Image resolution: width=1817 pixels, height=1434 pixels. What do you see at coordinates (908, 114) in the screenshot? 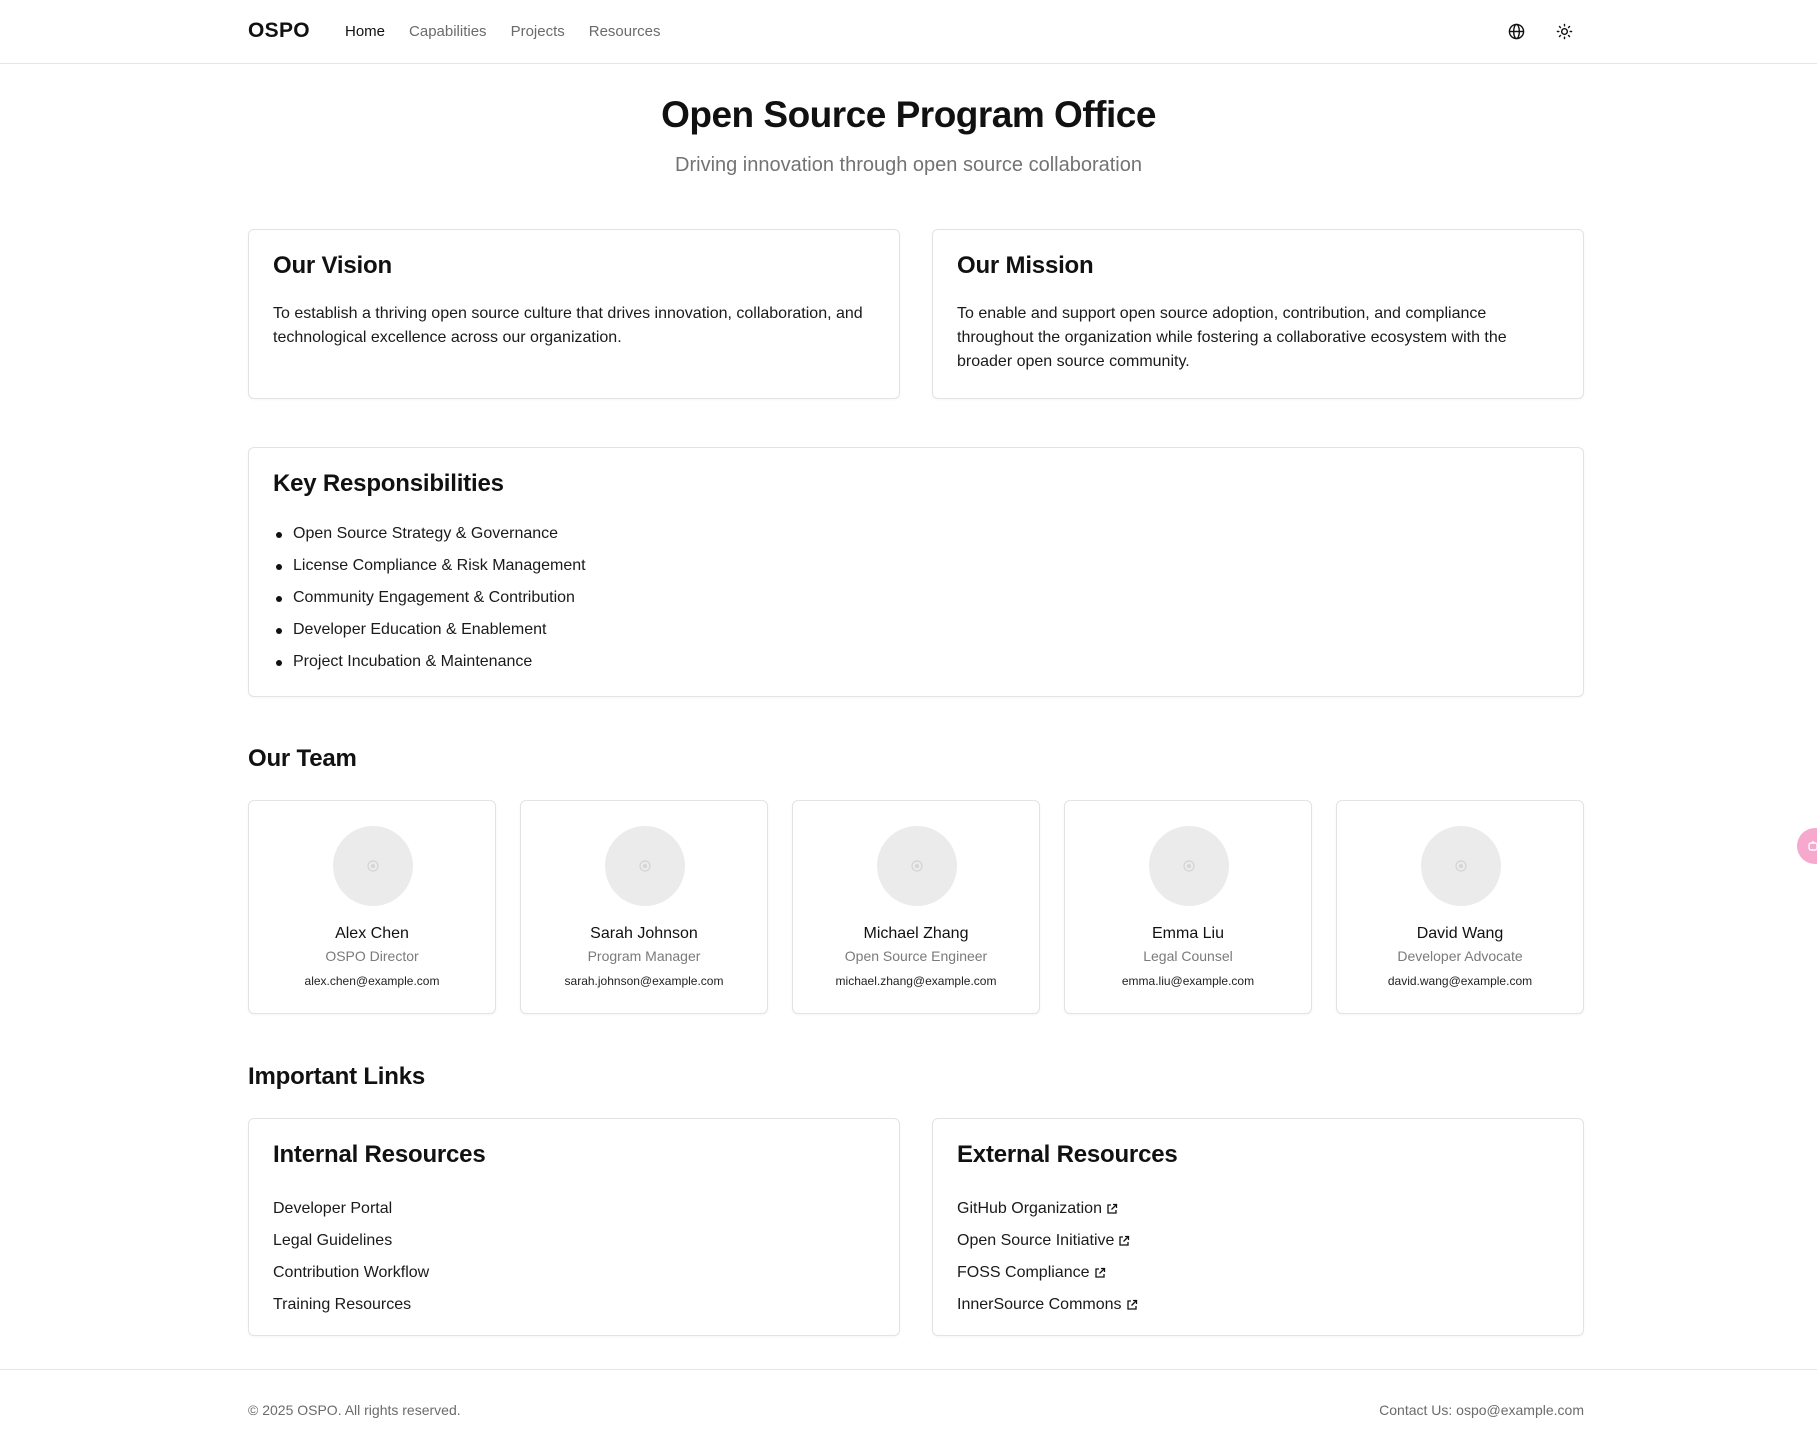
I see `page-title: Open Source Program Office` at bounding box center [908, 114].